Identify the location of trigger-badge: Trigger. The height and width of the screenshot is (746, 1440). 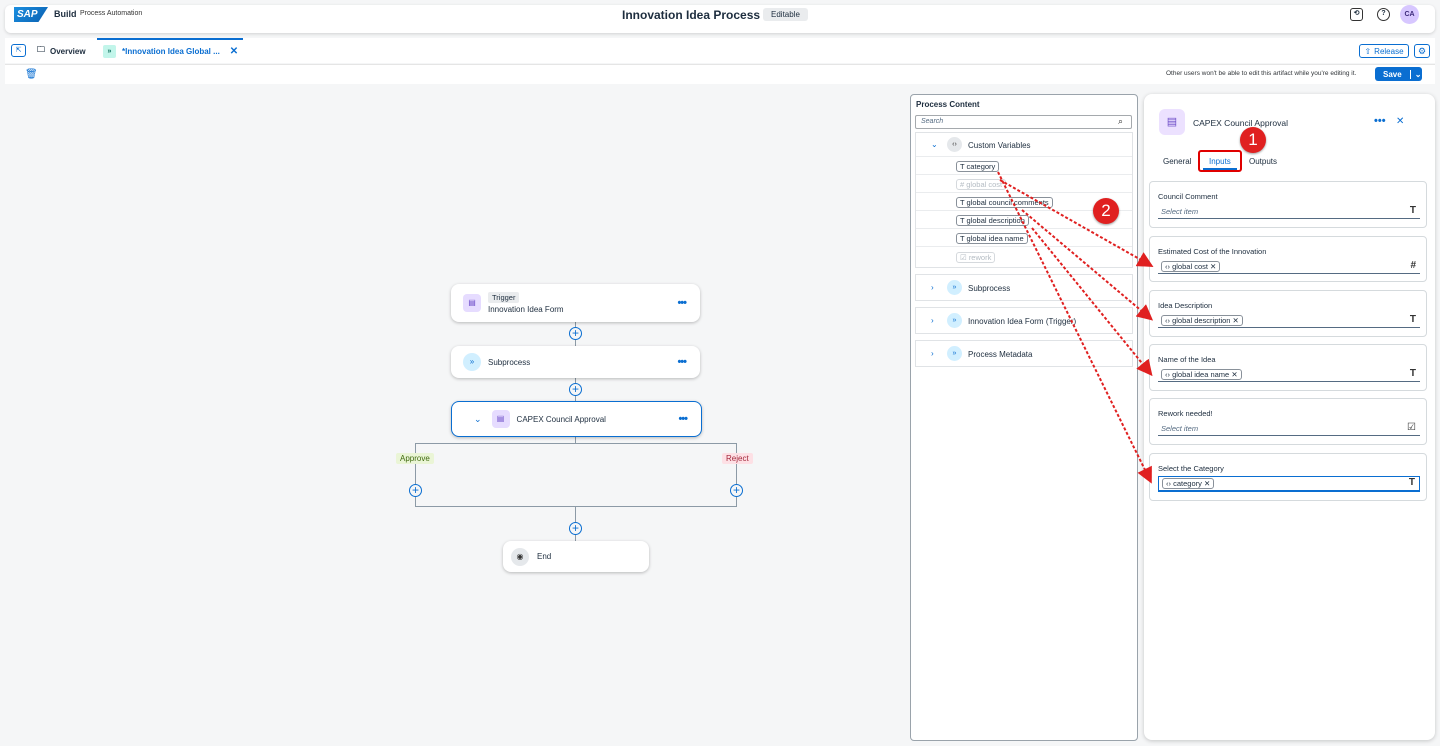
(504, 297).